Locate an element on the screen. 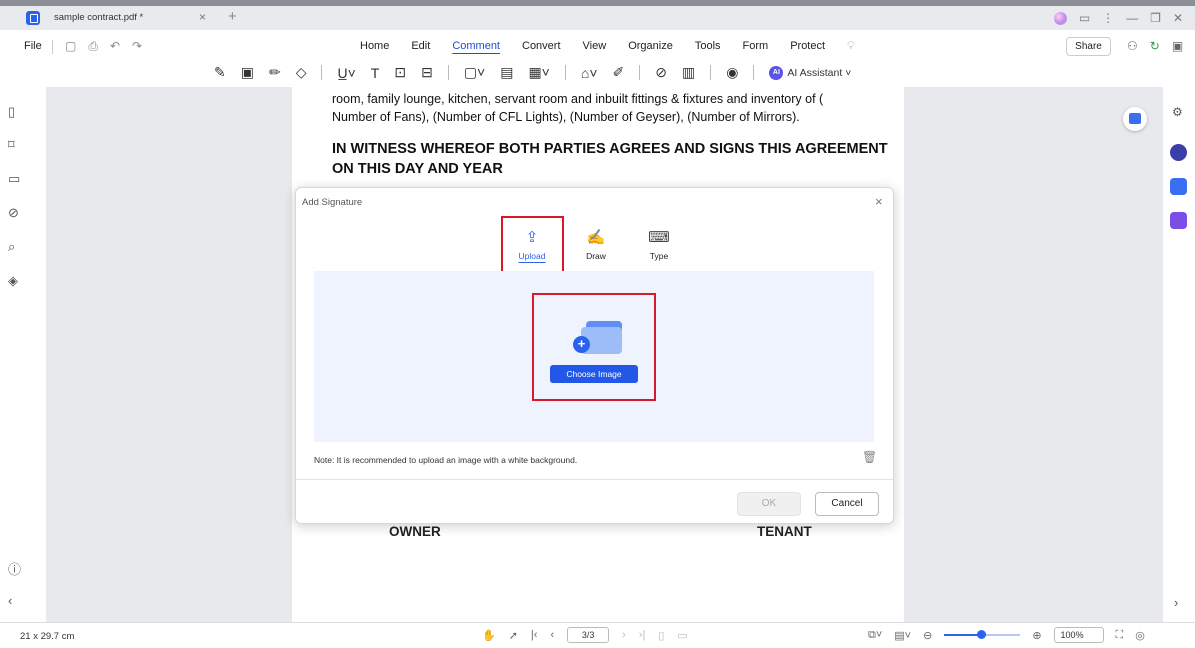  account-avatar is located at coordinates (1060, 18).